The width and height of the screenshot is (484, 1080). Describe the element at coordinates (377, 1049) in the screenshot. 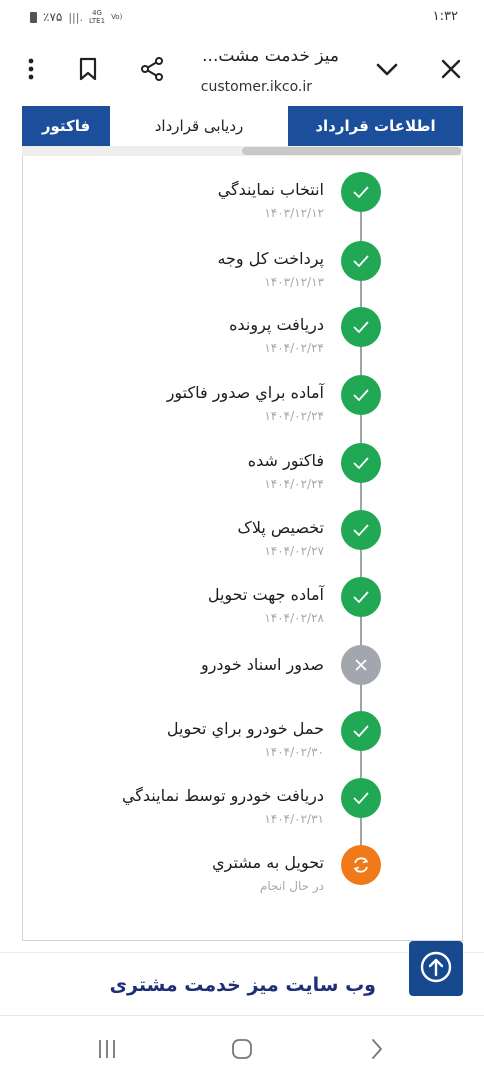

I see `back-icon` at that location.